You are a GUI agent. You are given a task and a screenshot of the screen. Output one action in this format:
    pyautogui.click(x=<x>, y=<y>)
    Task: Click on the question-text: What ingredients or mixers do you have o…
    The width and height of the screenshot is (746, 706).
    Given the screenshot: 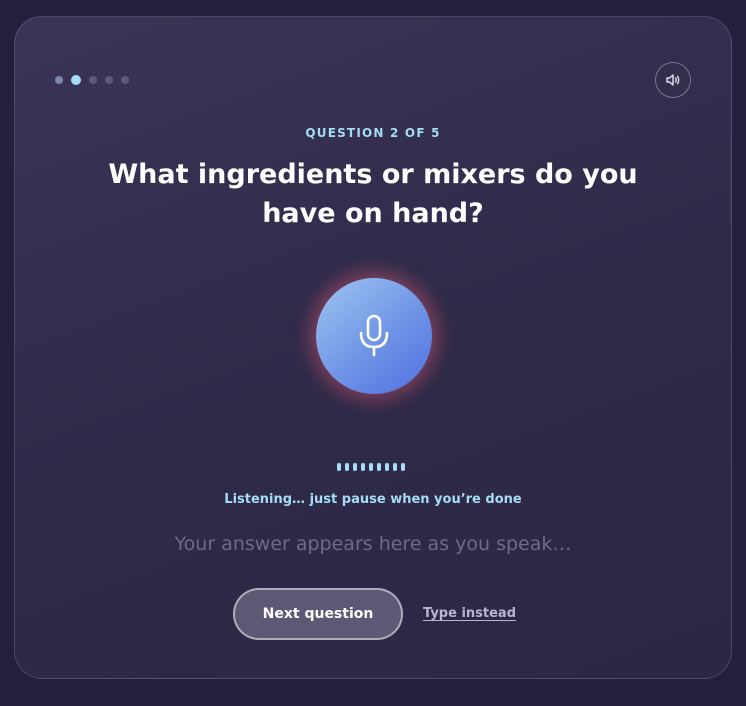 What is the action you would take?
    pyautogui.click(x=373, y=194)
    